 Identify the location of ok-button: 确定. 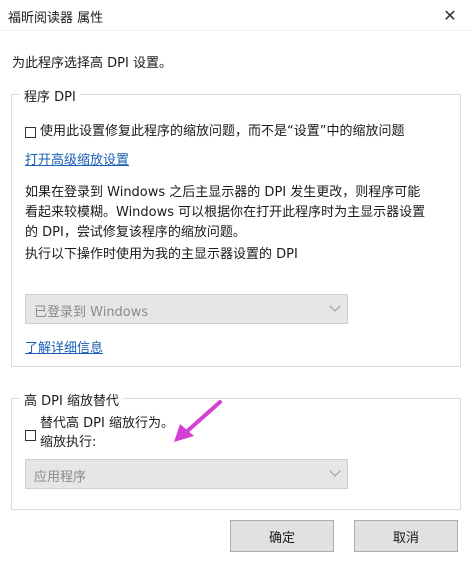
(282, 536).